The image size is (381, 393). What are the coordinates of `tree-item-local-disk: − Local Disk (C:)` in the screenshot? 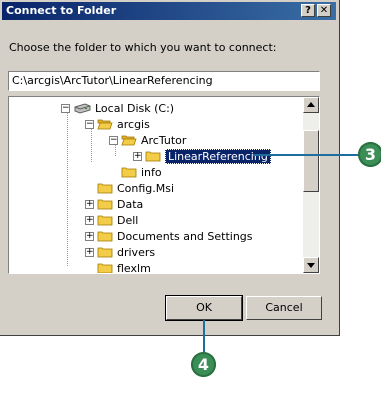 It's located at (117, 108).